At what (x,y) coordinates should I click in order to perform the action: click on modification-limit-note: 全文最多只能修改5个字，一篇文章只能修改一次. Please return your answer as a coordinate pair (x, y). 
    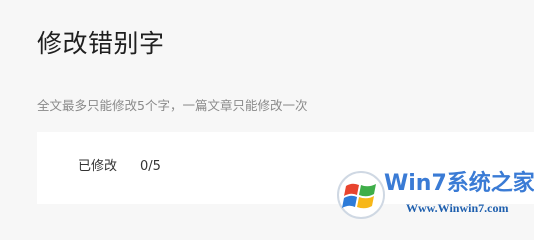
    Looking at the image, I should click on (172, 105).